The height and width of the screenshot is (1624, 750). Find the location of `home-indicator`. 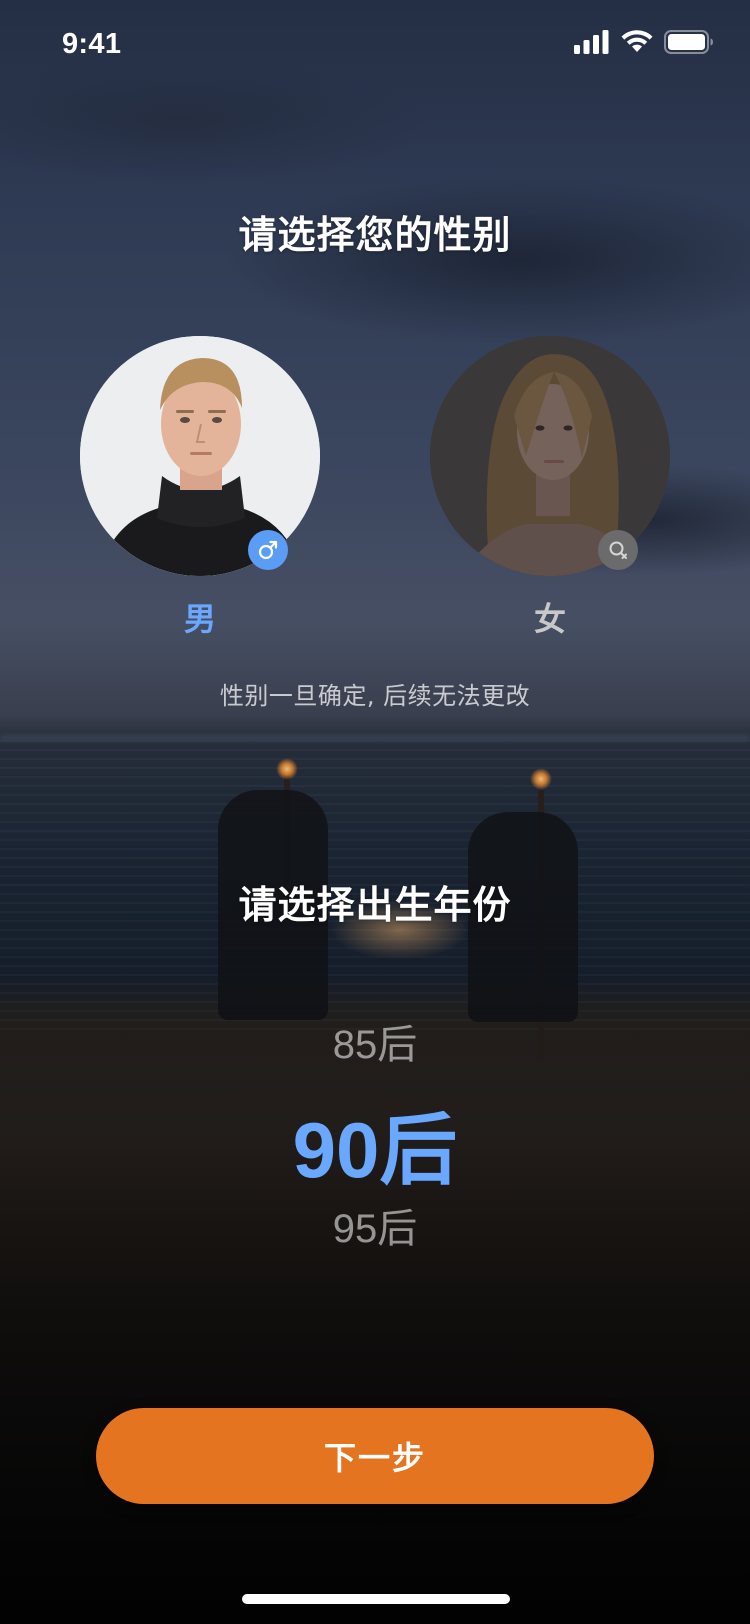

home-indicator is located at coordinates (376, 1599).